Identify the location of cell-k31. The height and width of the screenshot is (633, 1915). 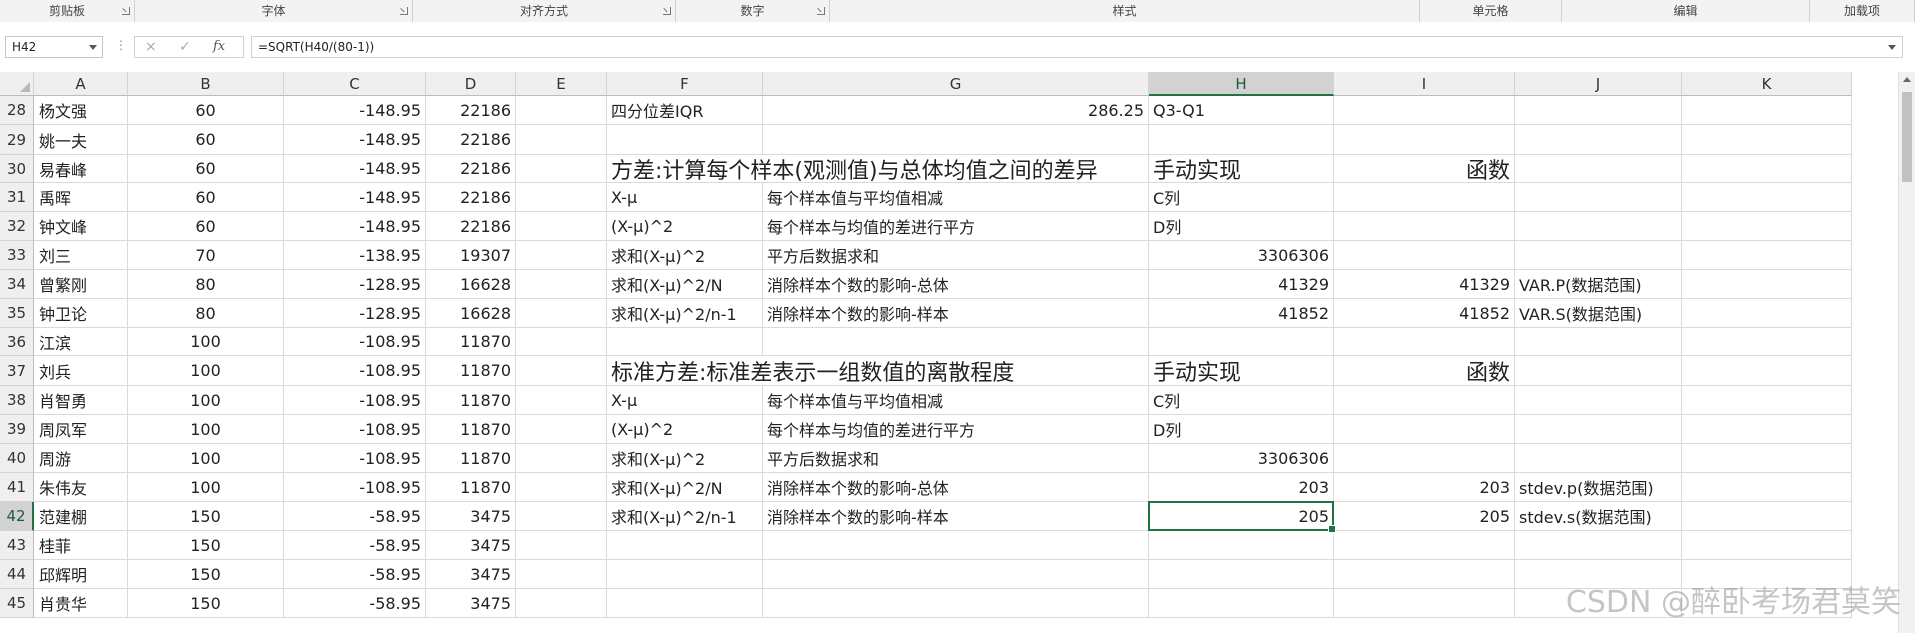
(1767, 197).